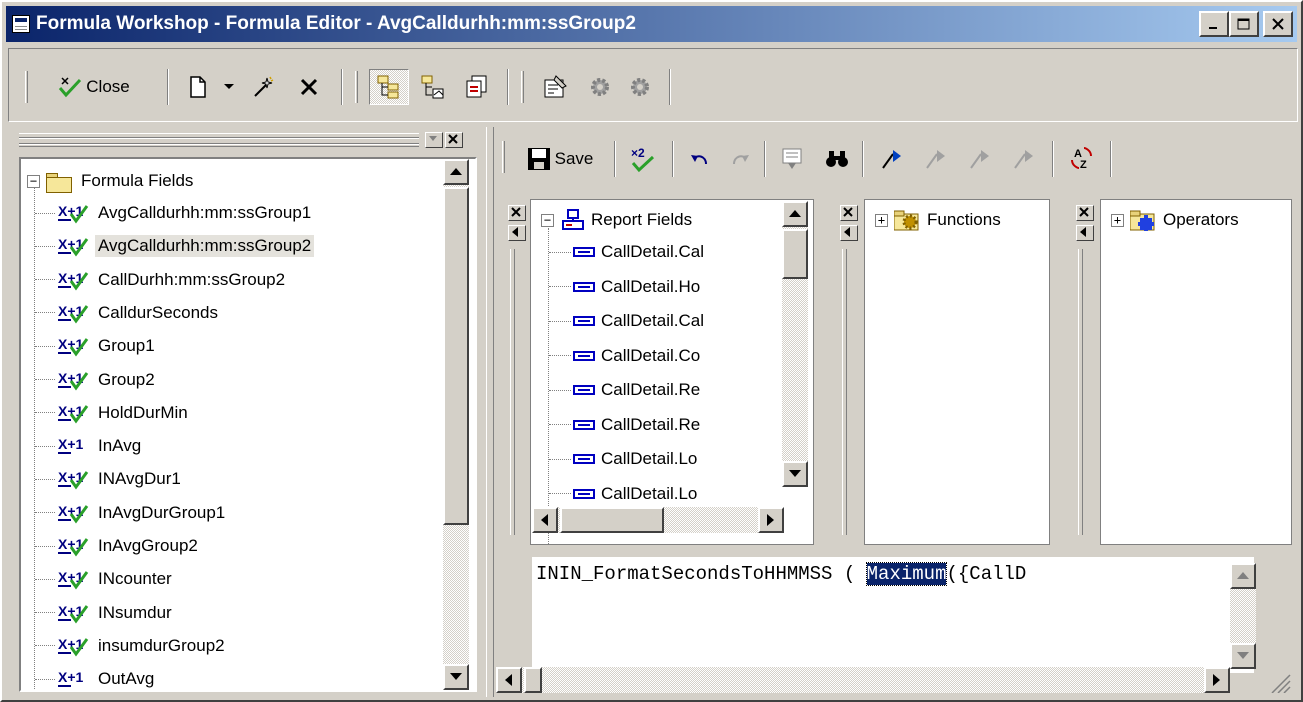  What do you see at coordinates (1196, 372) in the screenshot?
I see `operators-tree: + Operators` at bounding box center [1196, 372].